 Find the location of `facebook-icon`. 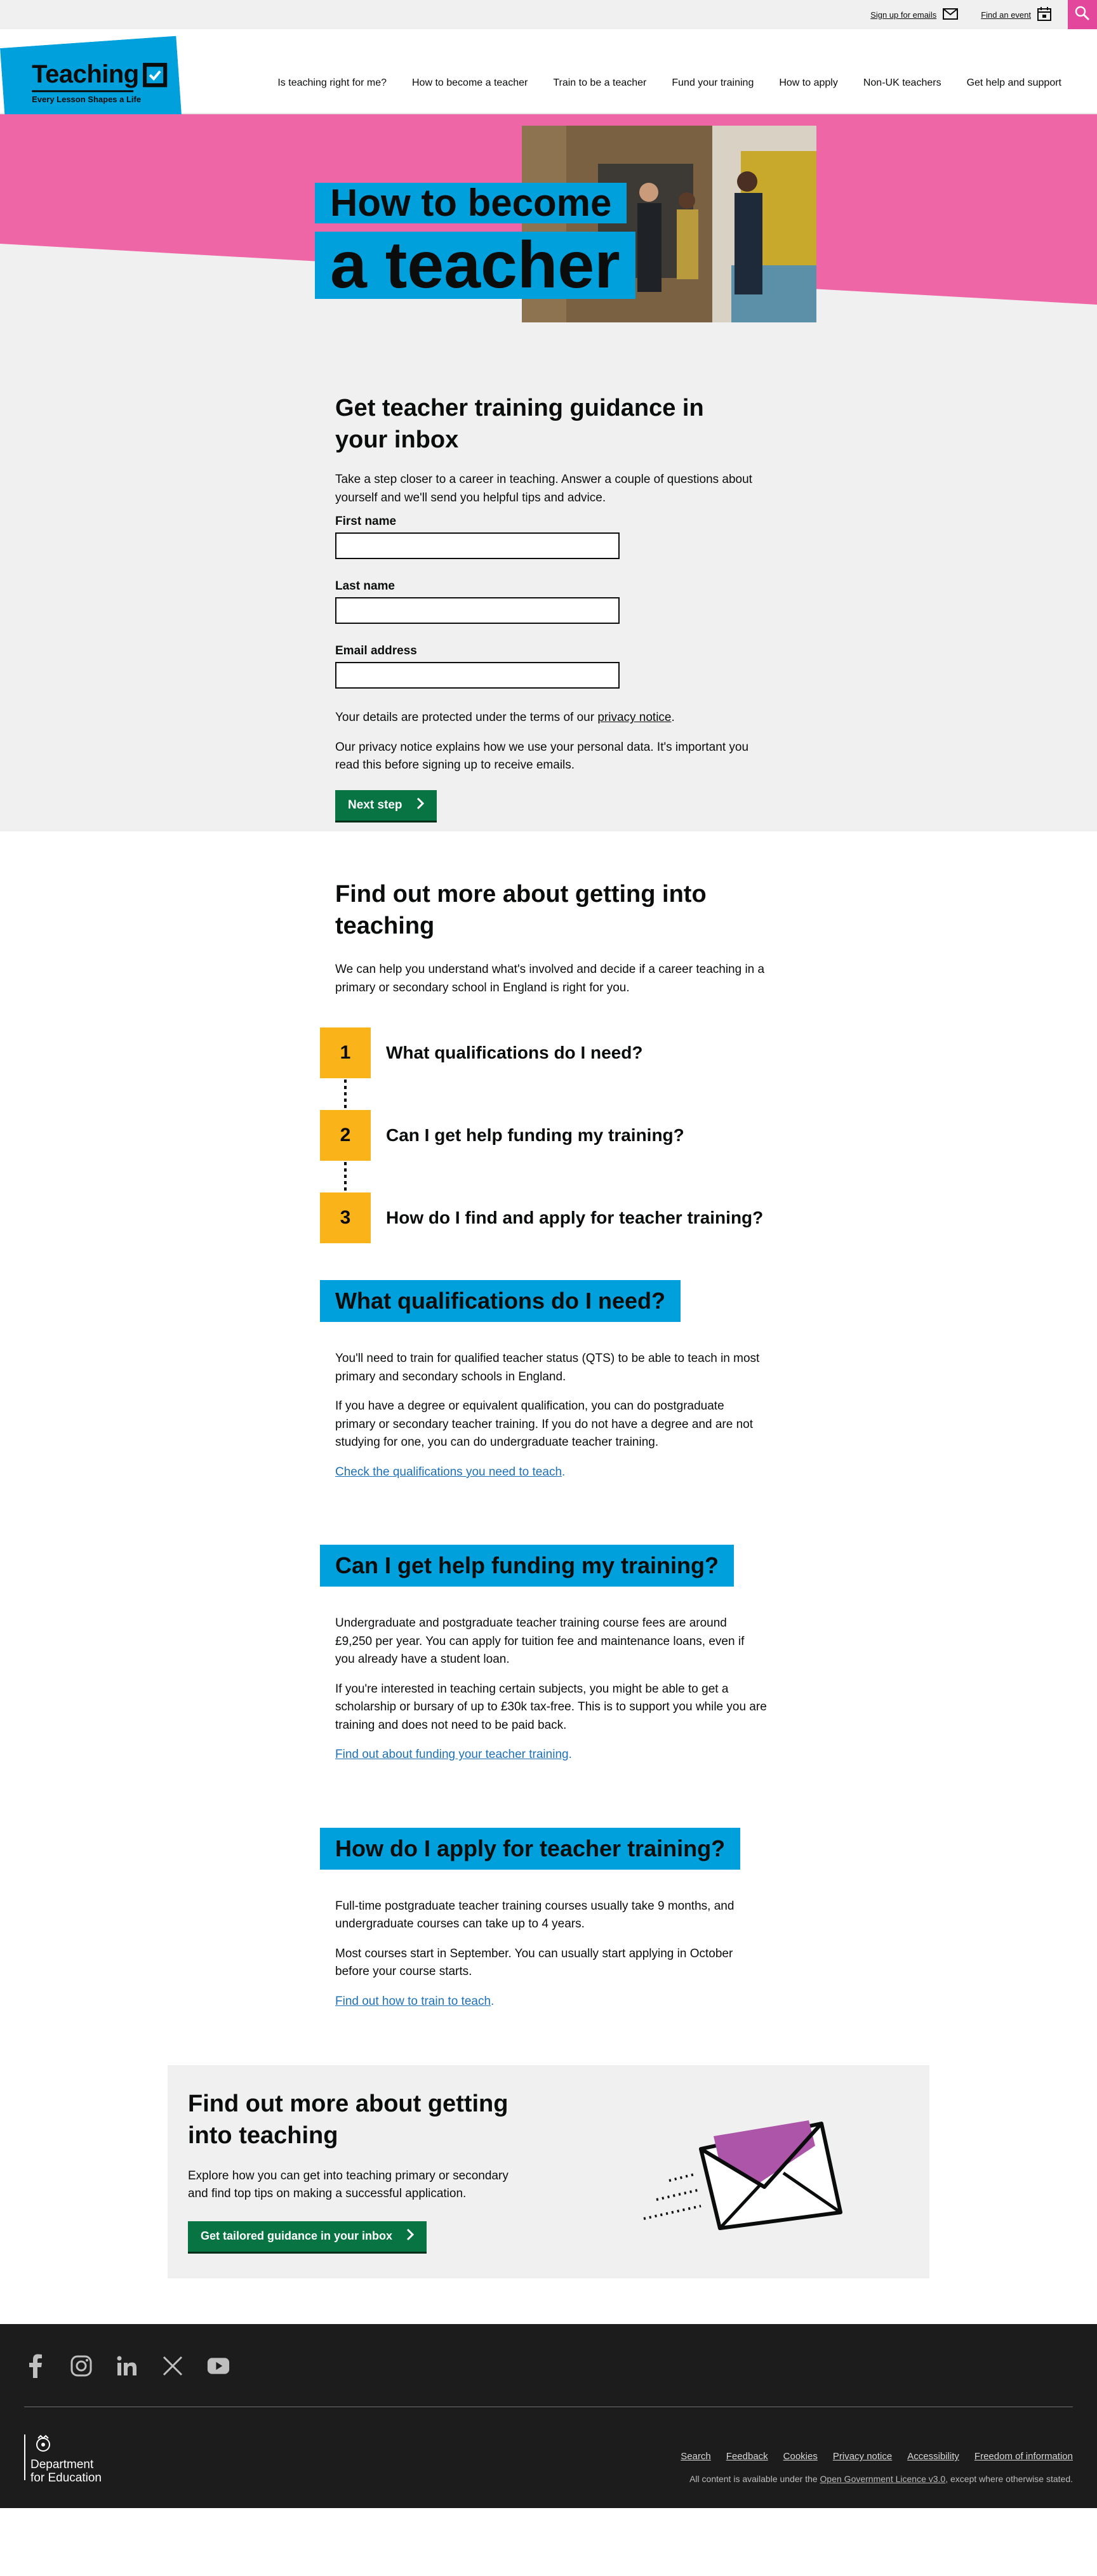

facebook-icon is located at coordinates (35, 2366).